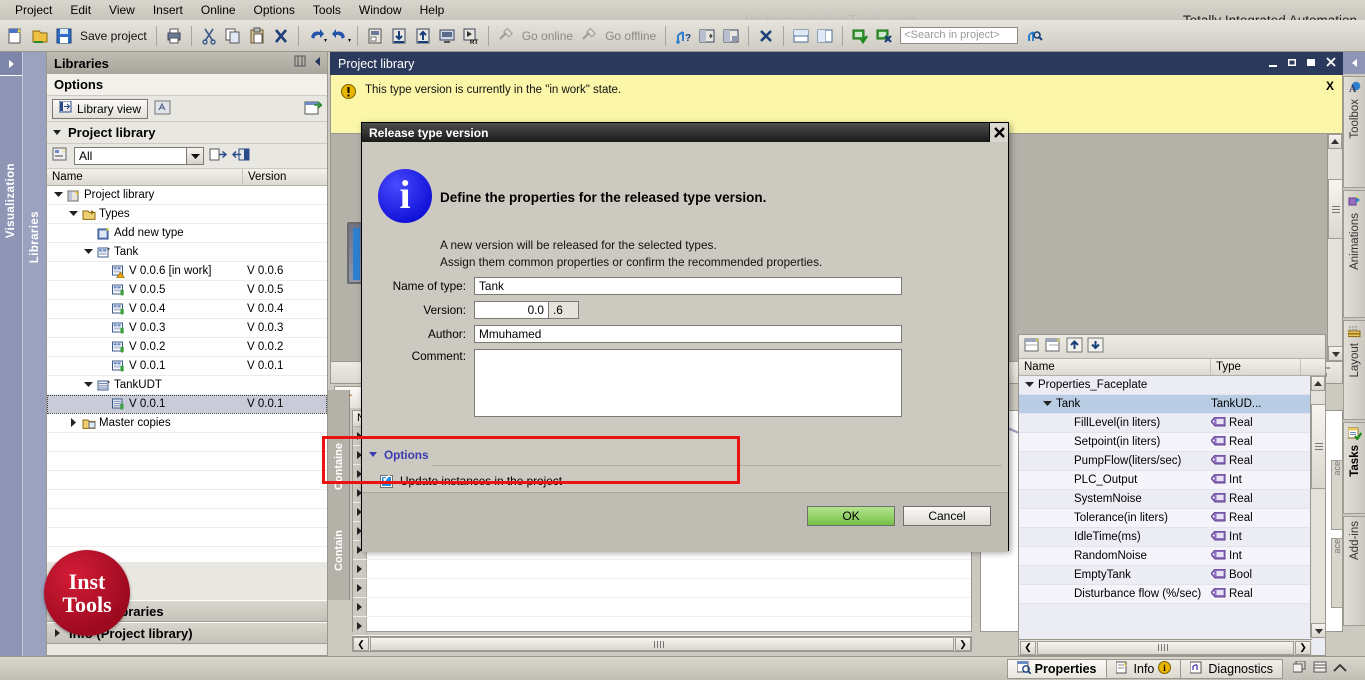 The image size is (1365, 680). Describe the element at coordinates (1172, 385) in the screenshot. I see `properties-table-row: Properties_Faceplate` at that location.